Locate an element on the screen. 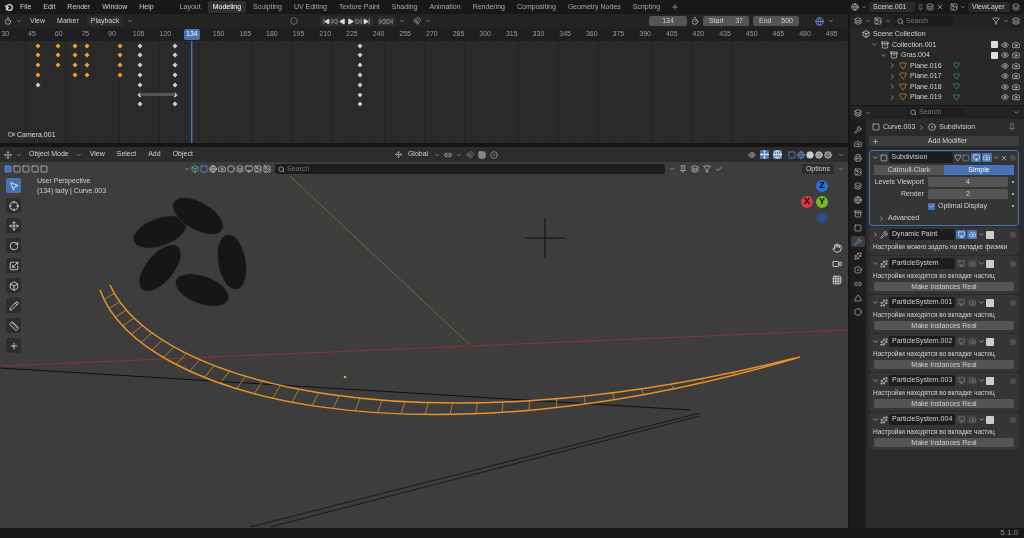  y-axis-handle: Y is located at coordinates (822, 202).